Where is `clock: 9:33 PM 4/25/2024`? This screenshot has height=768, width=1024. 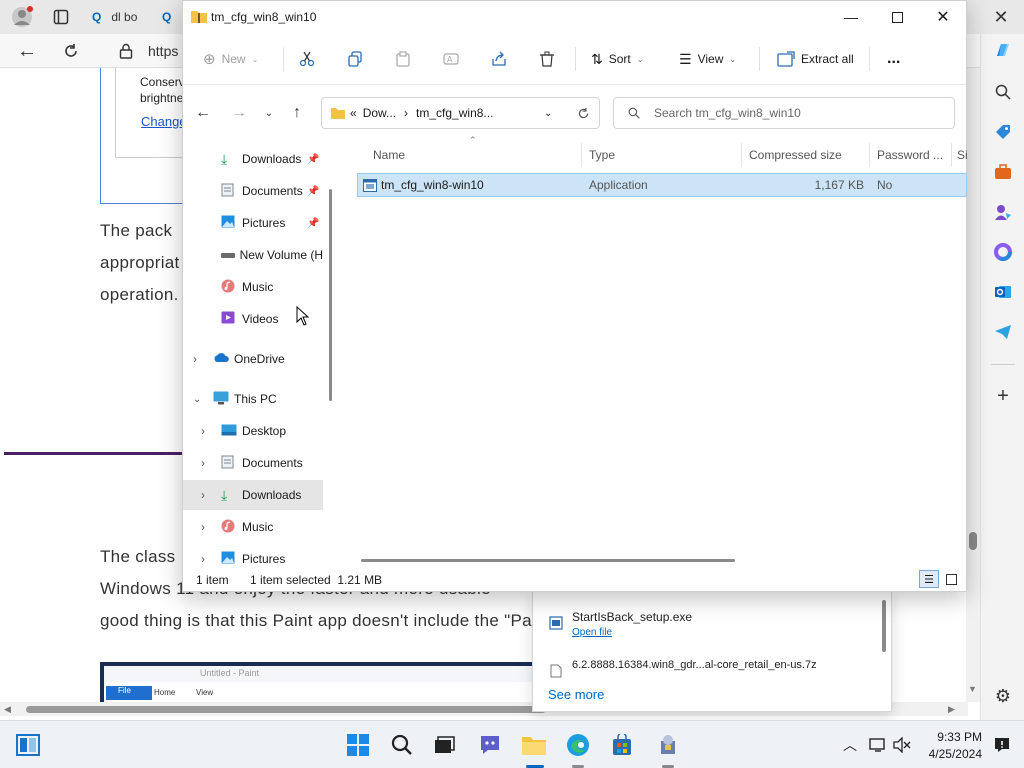 clock: 9:33 PM 4/25/2024 is located at coordinates (950, 745).